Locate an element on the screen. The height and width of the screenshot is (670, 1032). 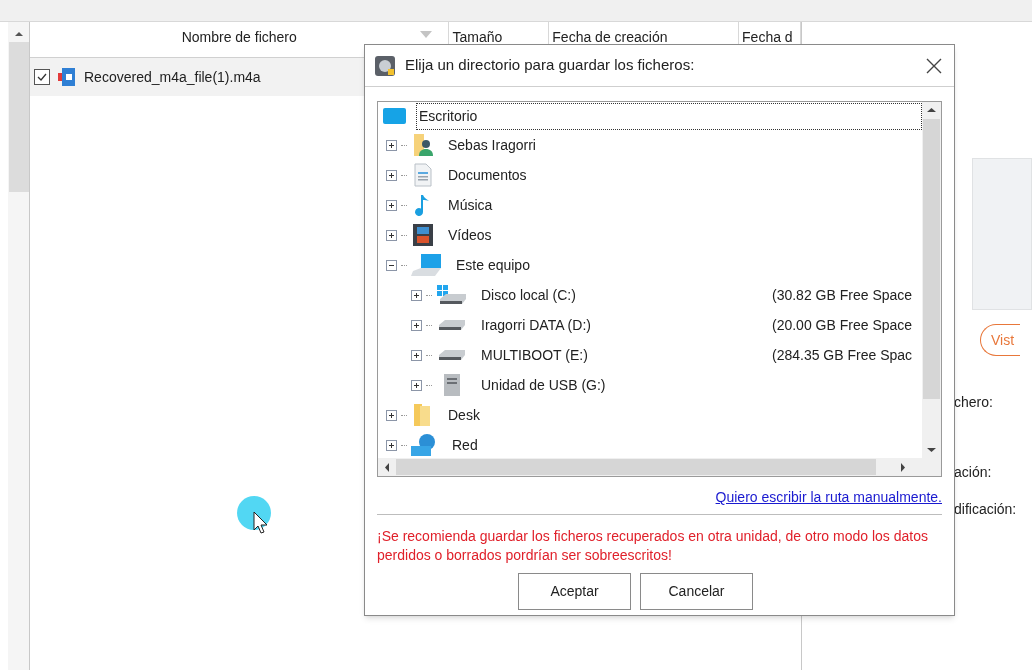
manual-path-link: Quiero escribir la ruta manualmente. is located at coordinates (828, 497).